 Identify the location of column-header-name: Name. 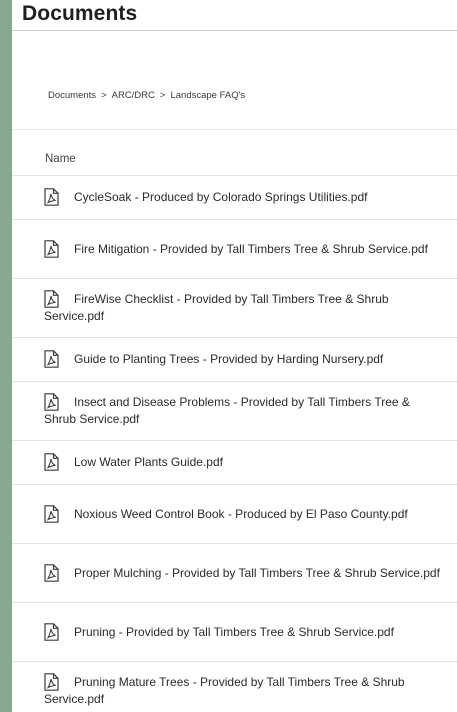
(60, 159).